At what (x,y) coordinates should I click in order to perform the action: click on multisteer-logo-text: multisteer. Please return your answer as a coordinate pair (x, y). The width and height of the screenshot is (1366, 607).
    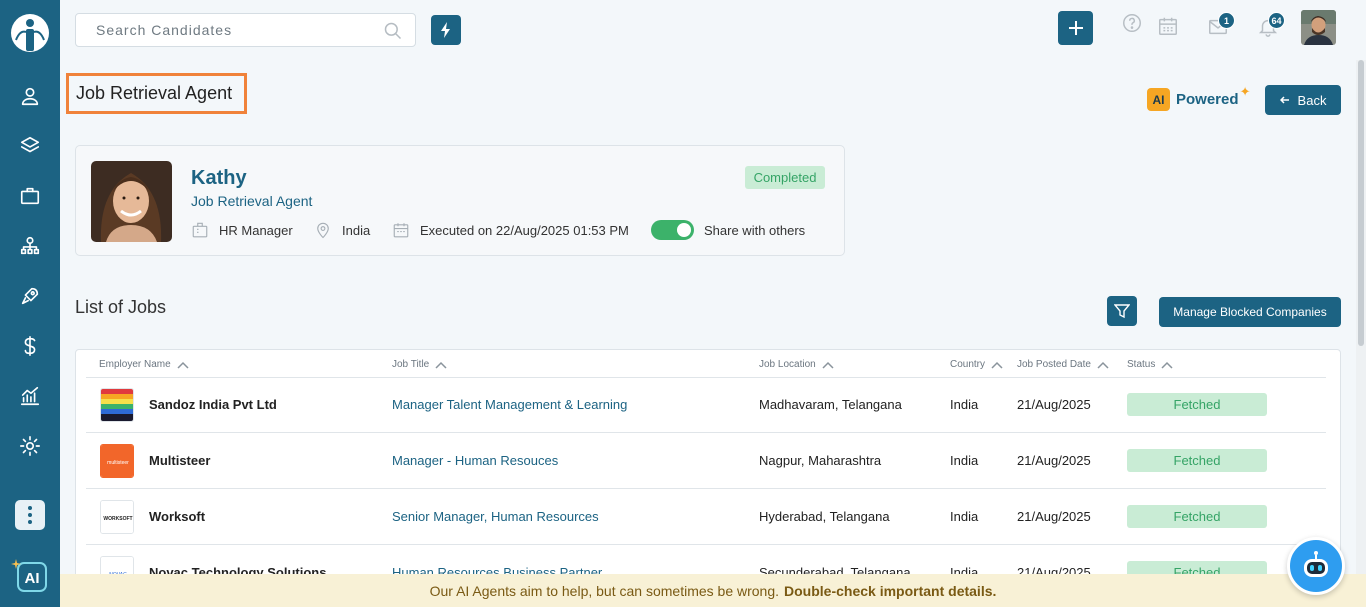
    Looking at the image, I should click on (118, 463).